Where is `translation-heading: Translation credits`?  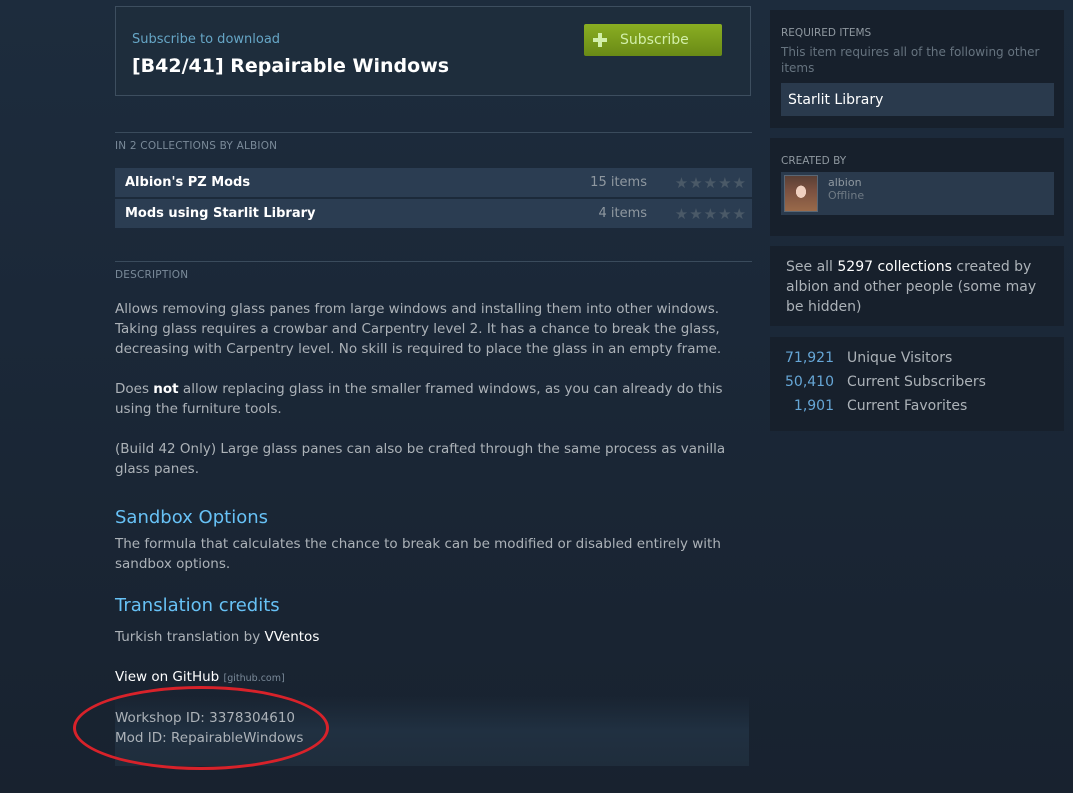 translation-heading: Translation credits is located at coordinates (197, 605).